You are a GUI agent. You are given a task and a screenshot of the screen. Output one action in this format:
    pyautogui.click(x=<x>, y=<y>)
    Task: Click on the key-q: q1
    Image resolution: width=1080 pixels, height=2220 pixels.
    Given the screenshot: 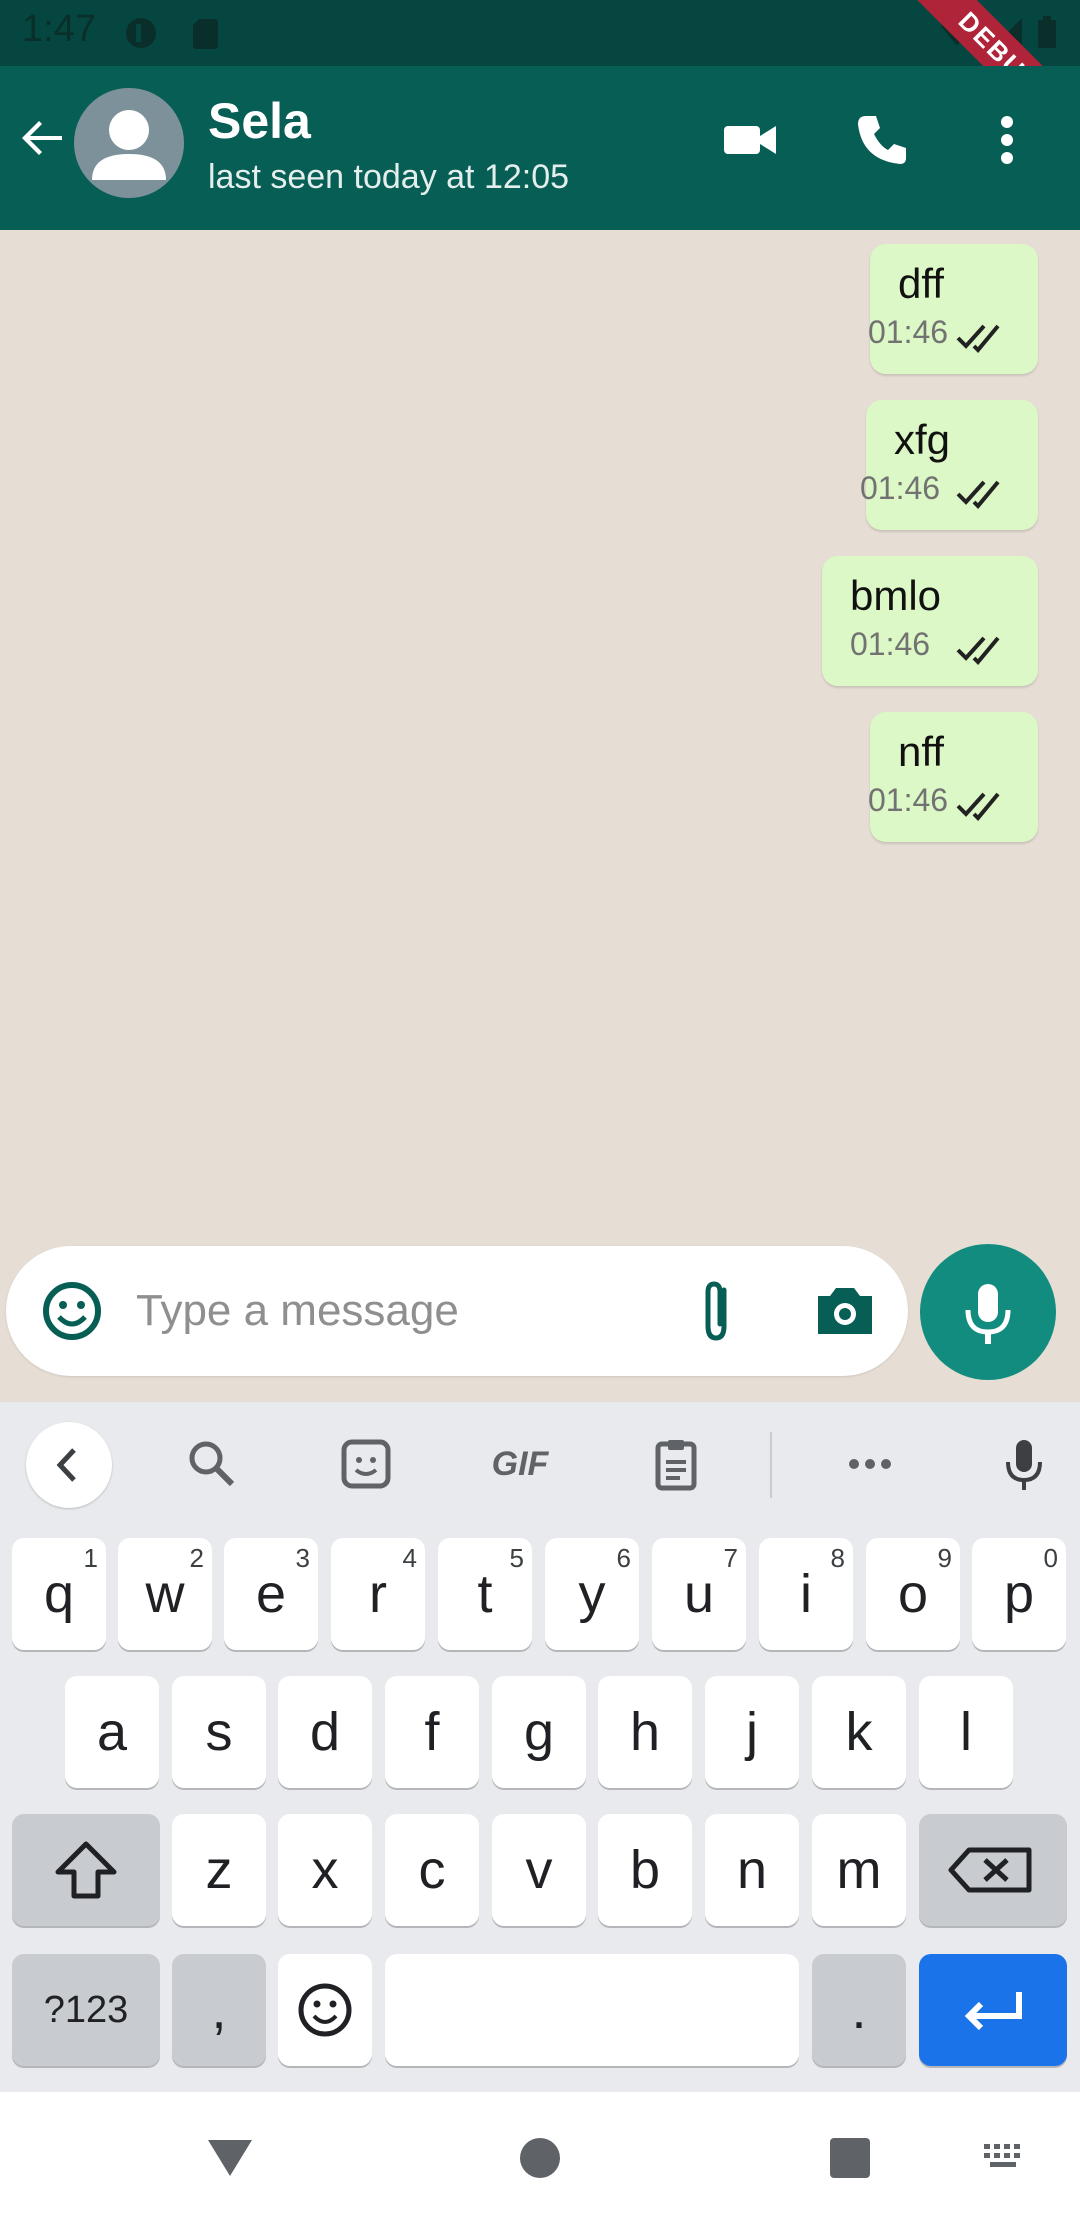 What is the action you would take?
    pyautogui.click(x=59, y=1594)
    